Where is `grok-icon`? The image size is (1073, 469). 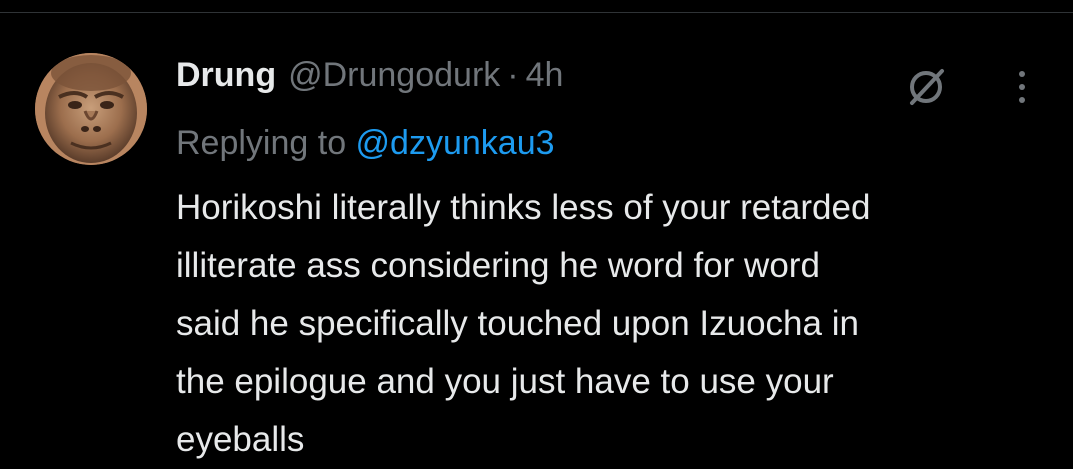 grok-icon is located at coordinates (927, 87).